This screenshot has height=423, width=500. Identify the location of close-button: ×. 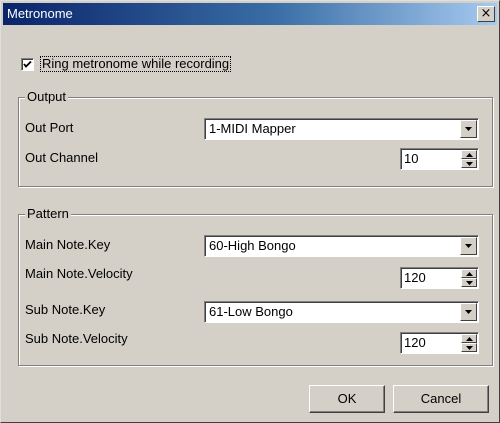
(486, 14).